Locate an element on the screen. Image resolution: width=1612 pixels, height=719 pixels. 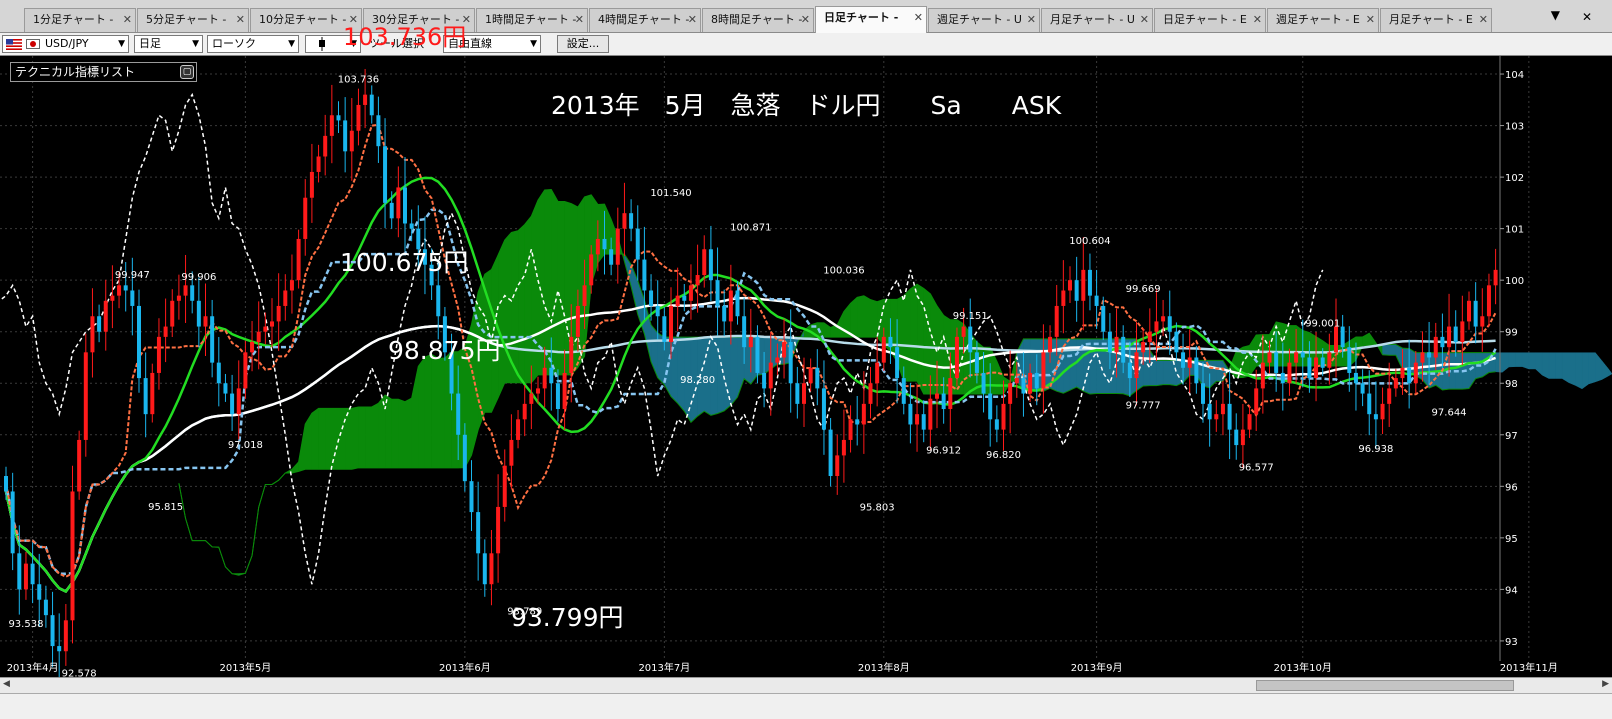
symbol-select: USD/JPY ▼ is located at coordinates (65, 44).